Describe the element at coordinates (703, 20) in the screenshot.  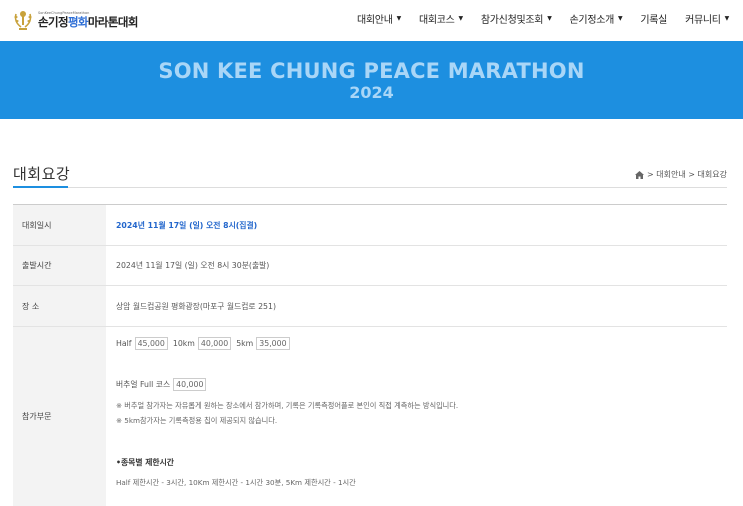
I see `nav-label: 커뮤니티` at that location.